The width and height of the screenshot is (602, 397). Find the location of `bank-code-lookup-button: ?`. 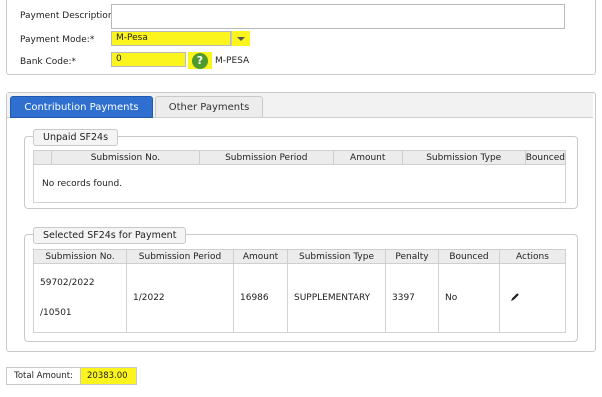

bank-code-lookup-button: ? is located at coordinates (200, 60).